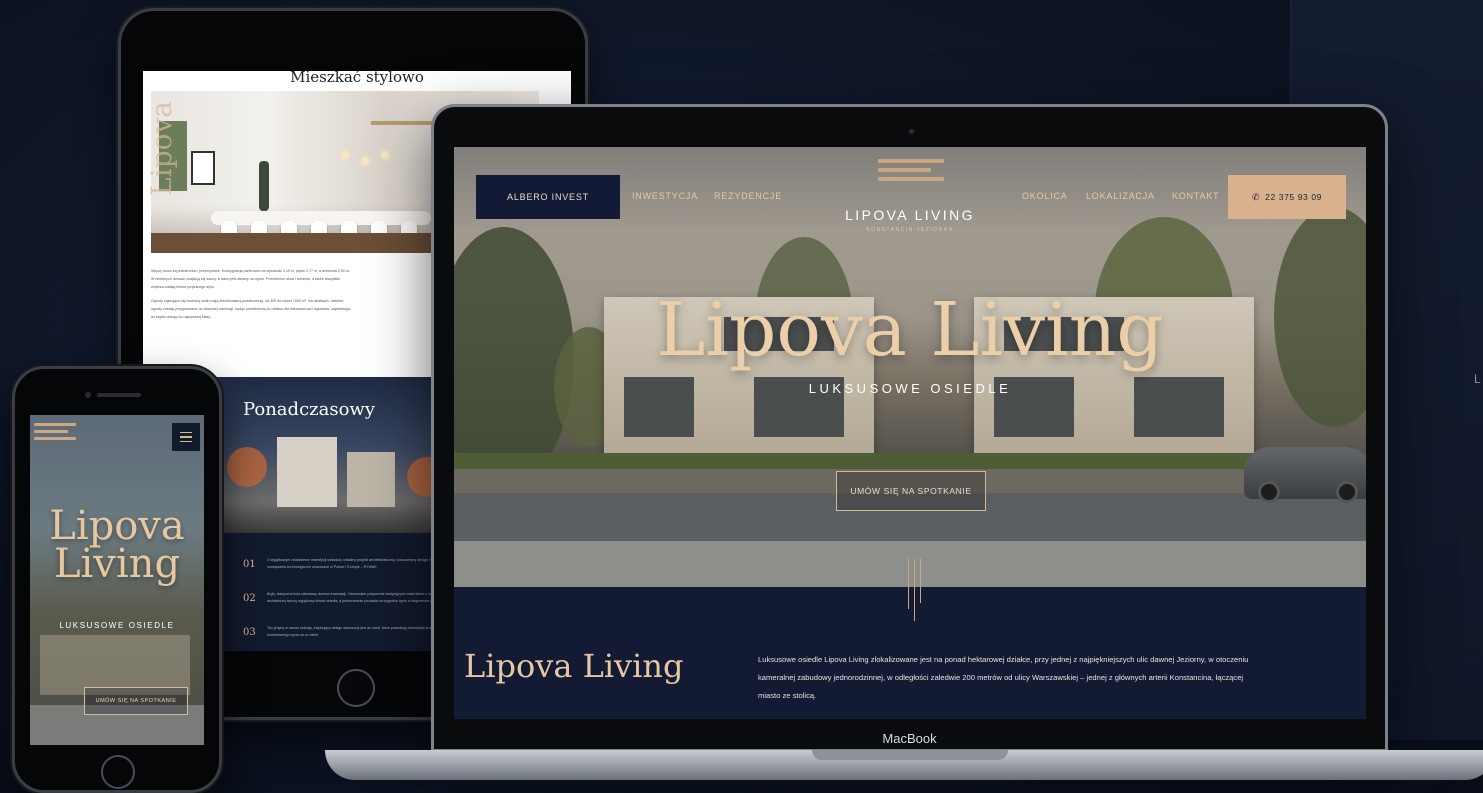  Describe the element at coordinates (748, 196) in the screenshot. I see `nav-link-rezydencje: REZYDENCJE` at that location.